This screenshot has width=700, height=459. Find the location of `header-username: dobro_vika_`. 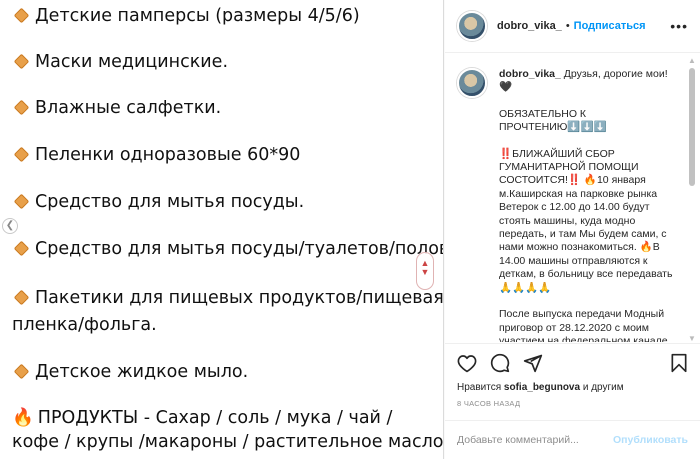

header-username: dobro_vika_ is located at coordinates (529, 26).